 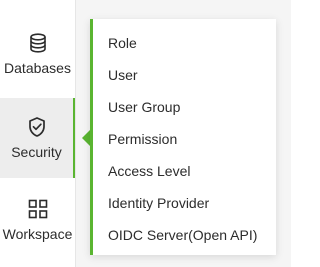 What do you see at coordinates (158, 203) in the screenshot?
I see `menu-item-identity-provider: Identity Provider` at bounding box center [158, 203].